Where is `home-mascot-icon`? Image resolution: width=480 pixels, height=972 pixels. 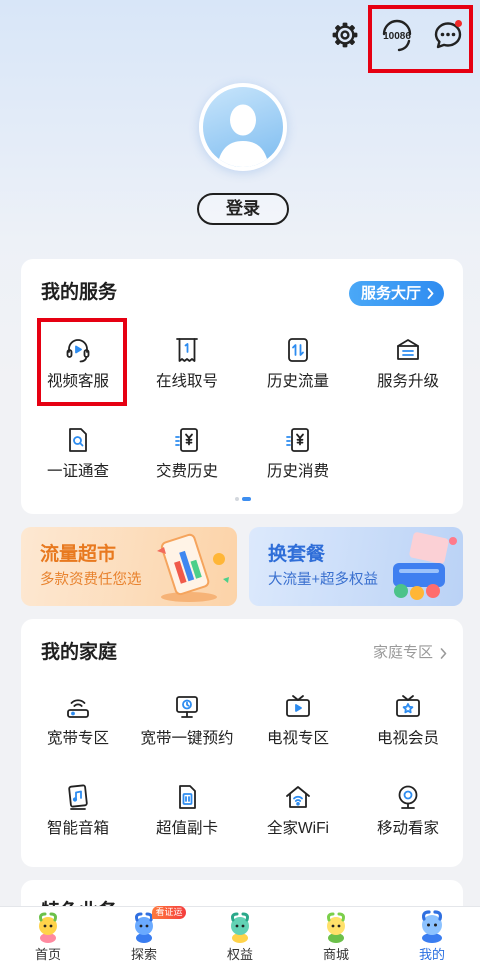
home-mascot-icon is located at coordinates (48, 927).